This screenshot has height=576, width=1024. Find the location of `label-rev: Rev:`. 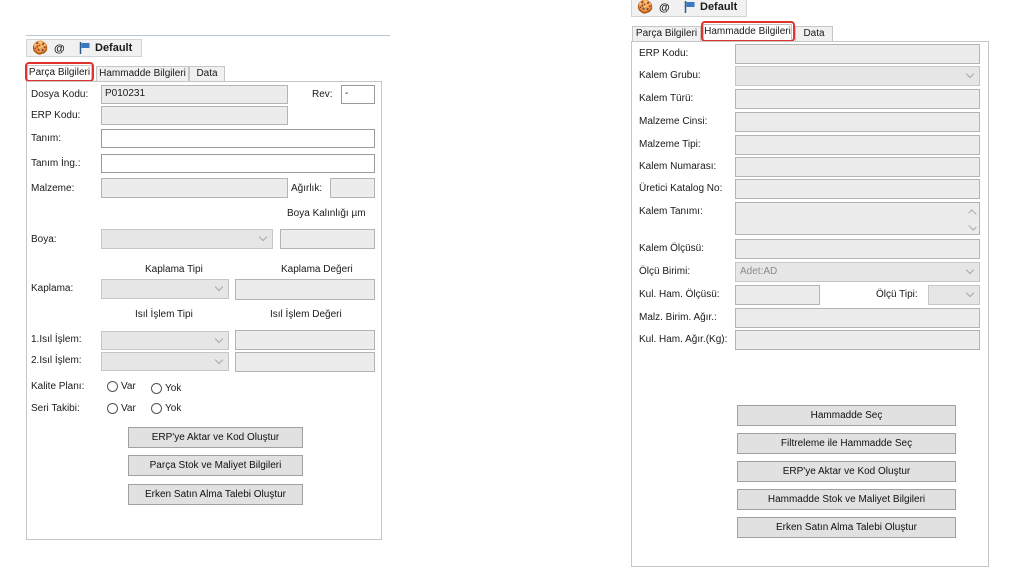

label-rev: Rev: is located at coordinates (322, 94).